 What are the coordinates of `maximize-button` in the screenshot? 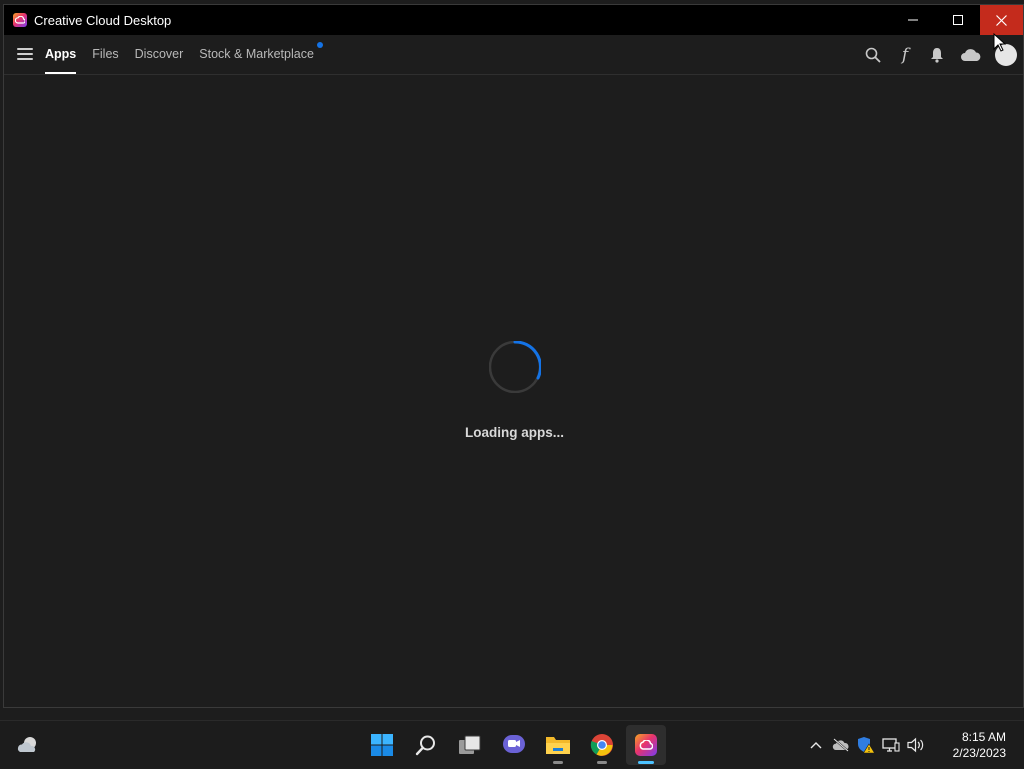 It's located at (957, 20).